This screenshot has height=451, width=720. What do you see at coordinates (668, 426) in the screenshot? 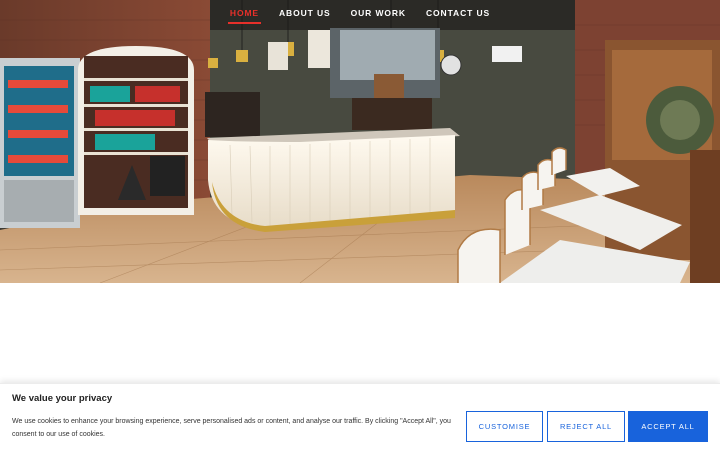
I see `accept-all-button: ACCEPT ALL` at bounding box center [668, 426].